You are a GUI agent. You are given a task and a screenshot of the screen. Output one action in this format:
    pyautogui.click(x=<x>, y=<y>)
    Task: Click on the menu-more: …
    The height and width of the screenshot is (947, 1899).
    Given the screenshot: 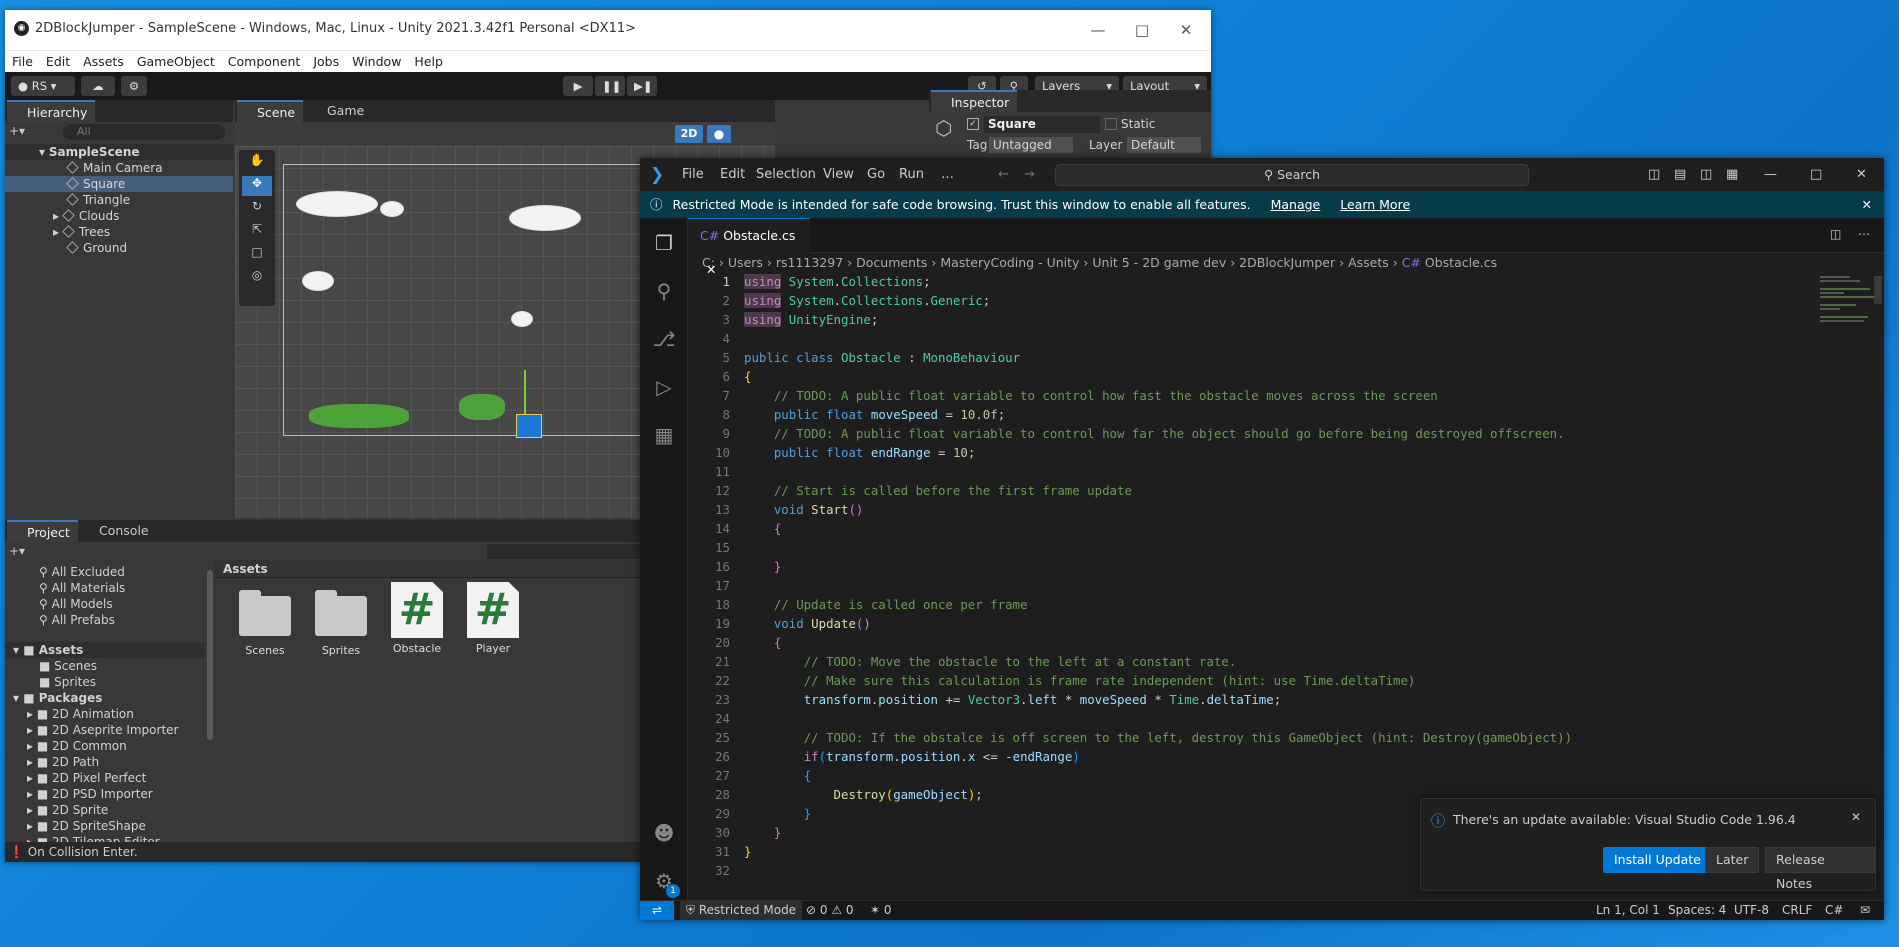 What is the action you would take?
    pyautogui.click(x=947, y=174)
    